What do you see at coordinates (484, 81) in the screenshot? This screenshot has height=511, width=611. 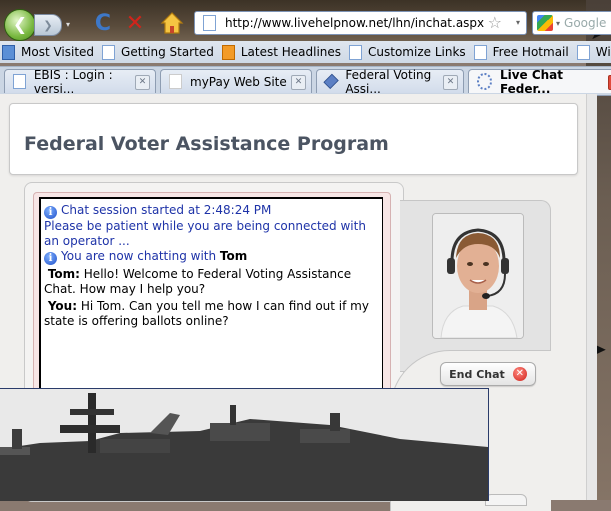 I see `loading-spinner-icon` at bounding box center [484, 81].